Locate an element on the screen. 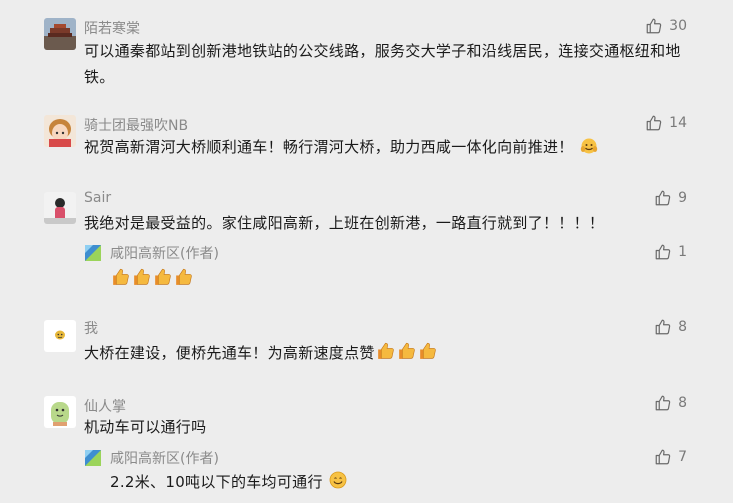  comment-text-content: 大桥在建设，便桥先通车！为高新速度点赞 is located at coordinates (229, 353).